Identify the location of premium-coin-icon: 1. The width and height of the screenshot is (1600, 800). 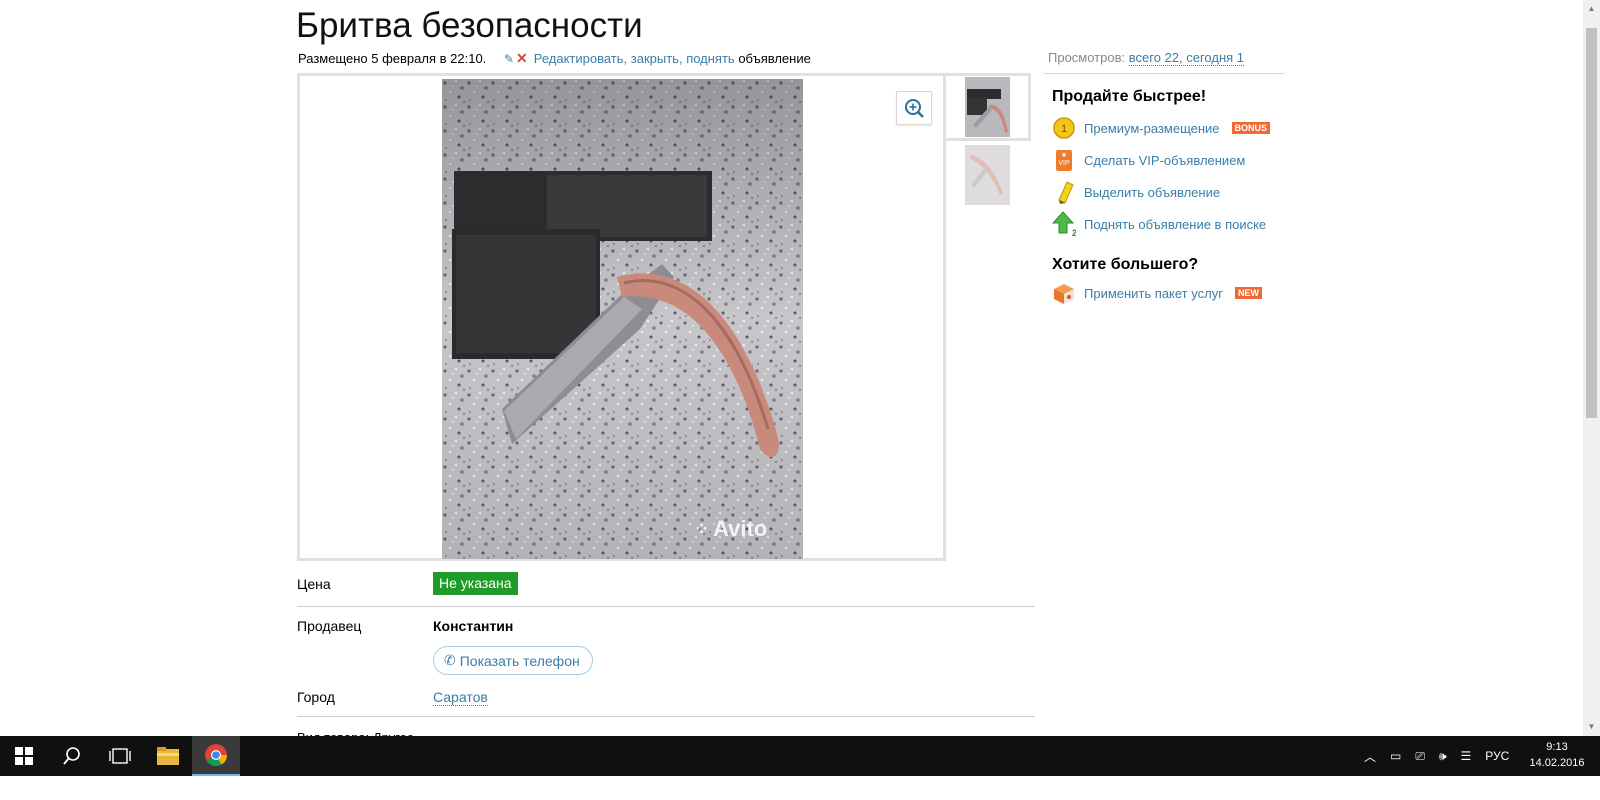
(1064, 128).